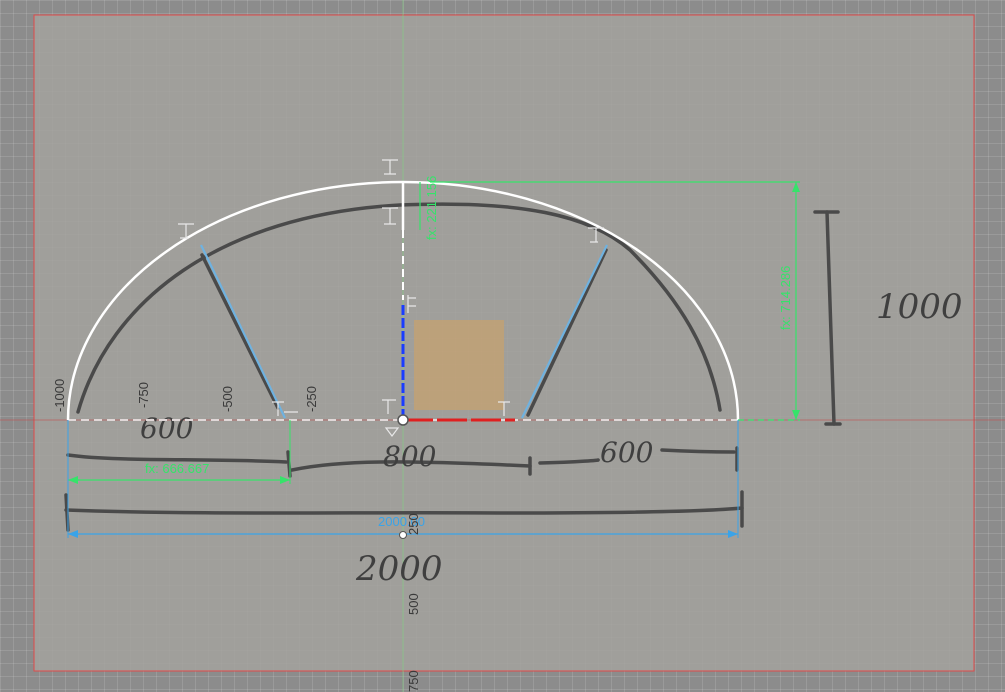  I want to click on handwritten-height: 1000, so click(919, 307).